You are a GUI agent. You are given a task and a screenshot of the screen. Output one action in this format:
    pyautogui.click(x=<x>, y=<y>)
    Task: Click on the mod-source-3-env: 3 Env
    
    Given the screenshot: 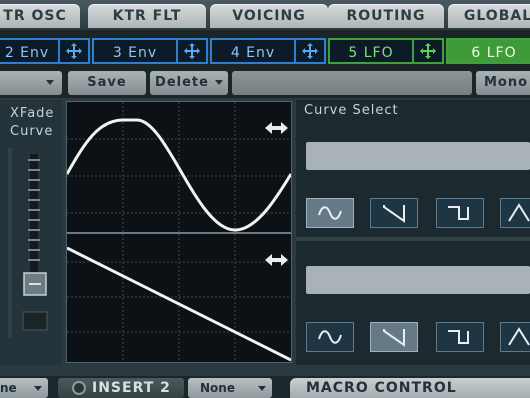 What is the action you would take?
    pyautogui.click(x=150, y=51)
    